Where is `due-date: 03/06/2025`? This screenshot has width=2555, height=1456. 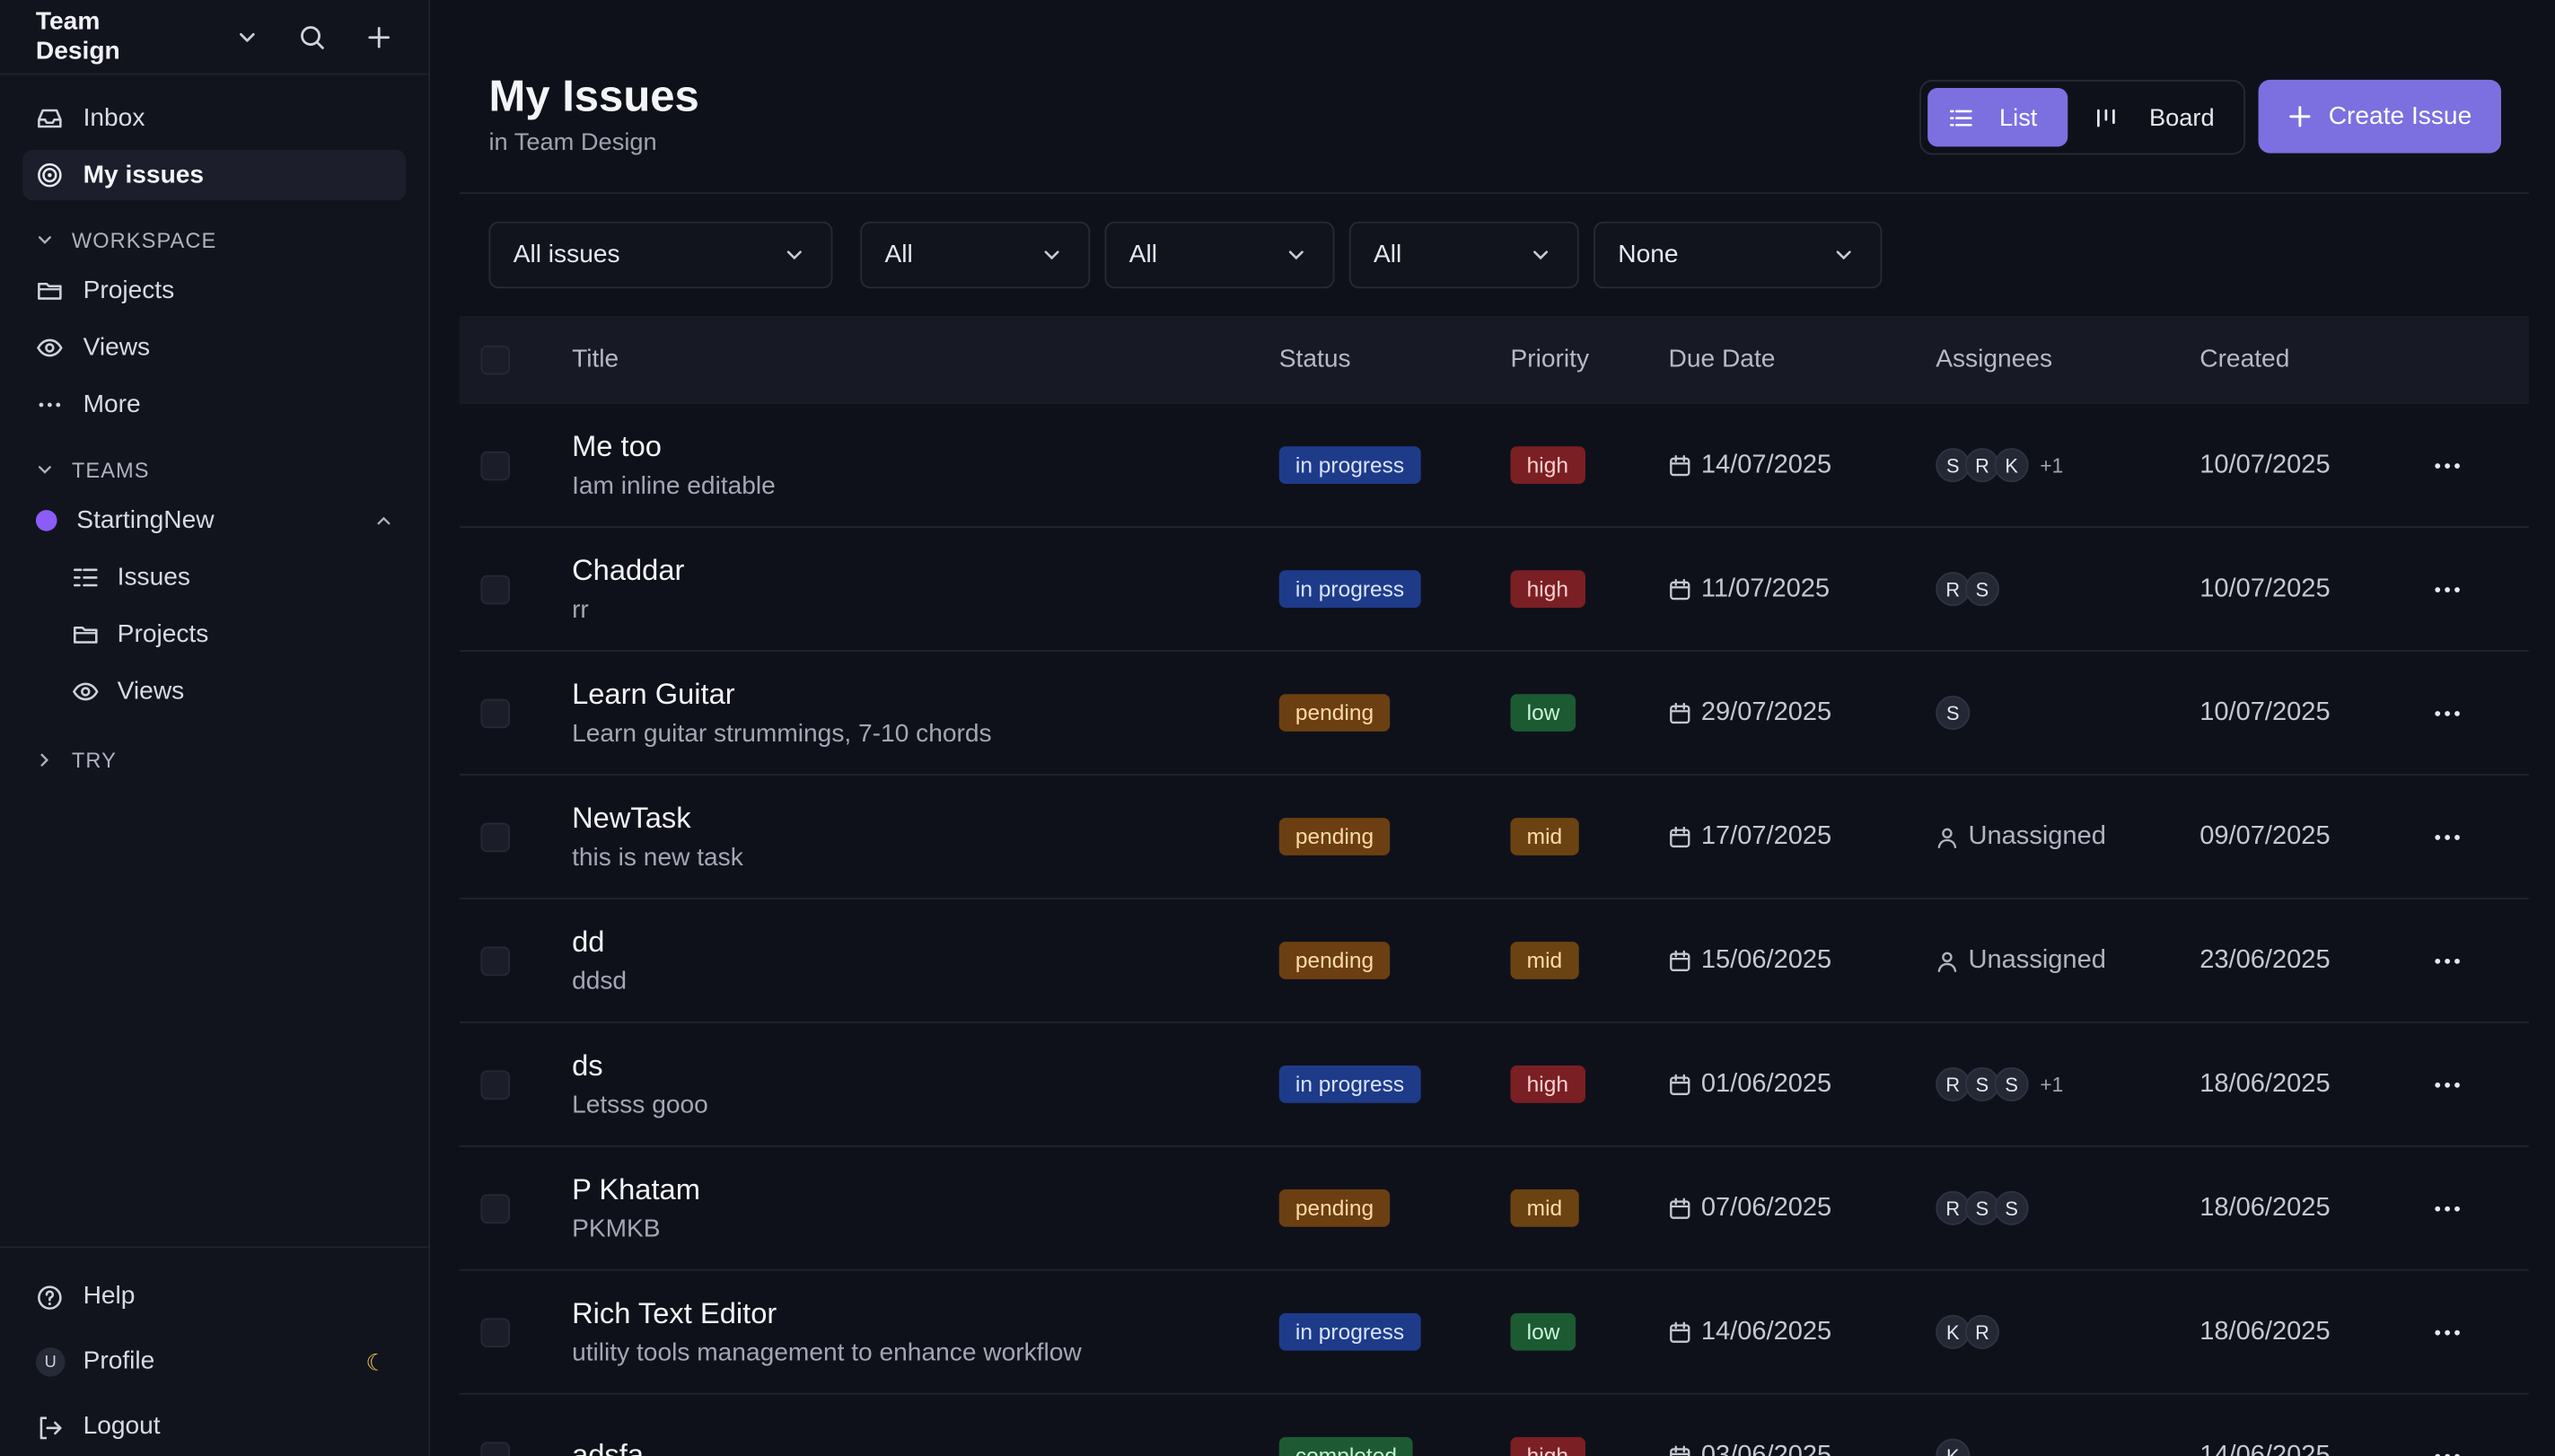 due-date: 03/06/2025 is located at coordinates (1803, 1449).